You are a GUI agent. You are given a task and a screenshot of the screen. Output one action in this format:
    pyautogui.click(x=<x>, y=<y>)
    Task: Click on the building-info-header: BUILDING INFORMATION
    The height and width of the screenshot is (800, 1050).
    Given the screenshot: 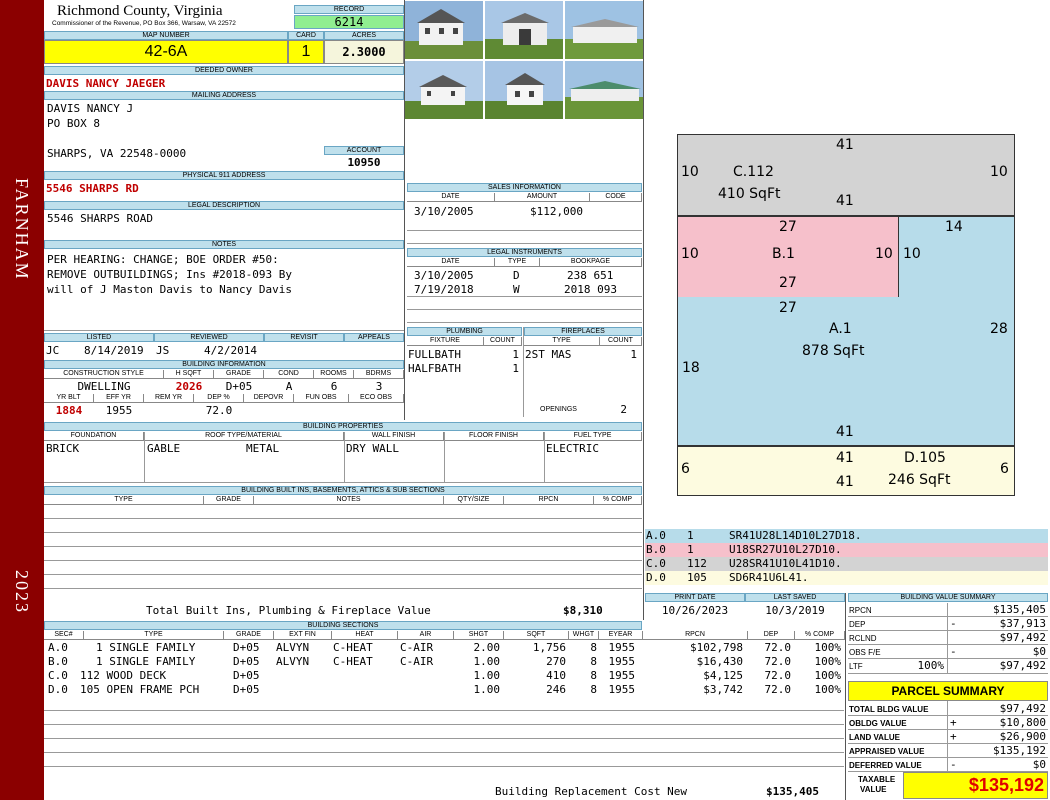 What is the action you would take?
    pyautogui.click(x=224, y=364)
    